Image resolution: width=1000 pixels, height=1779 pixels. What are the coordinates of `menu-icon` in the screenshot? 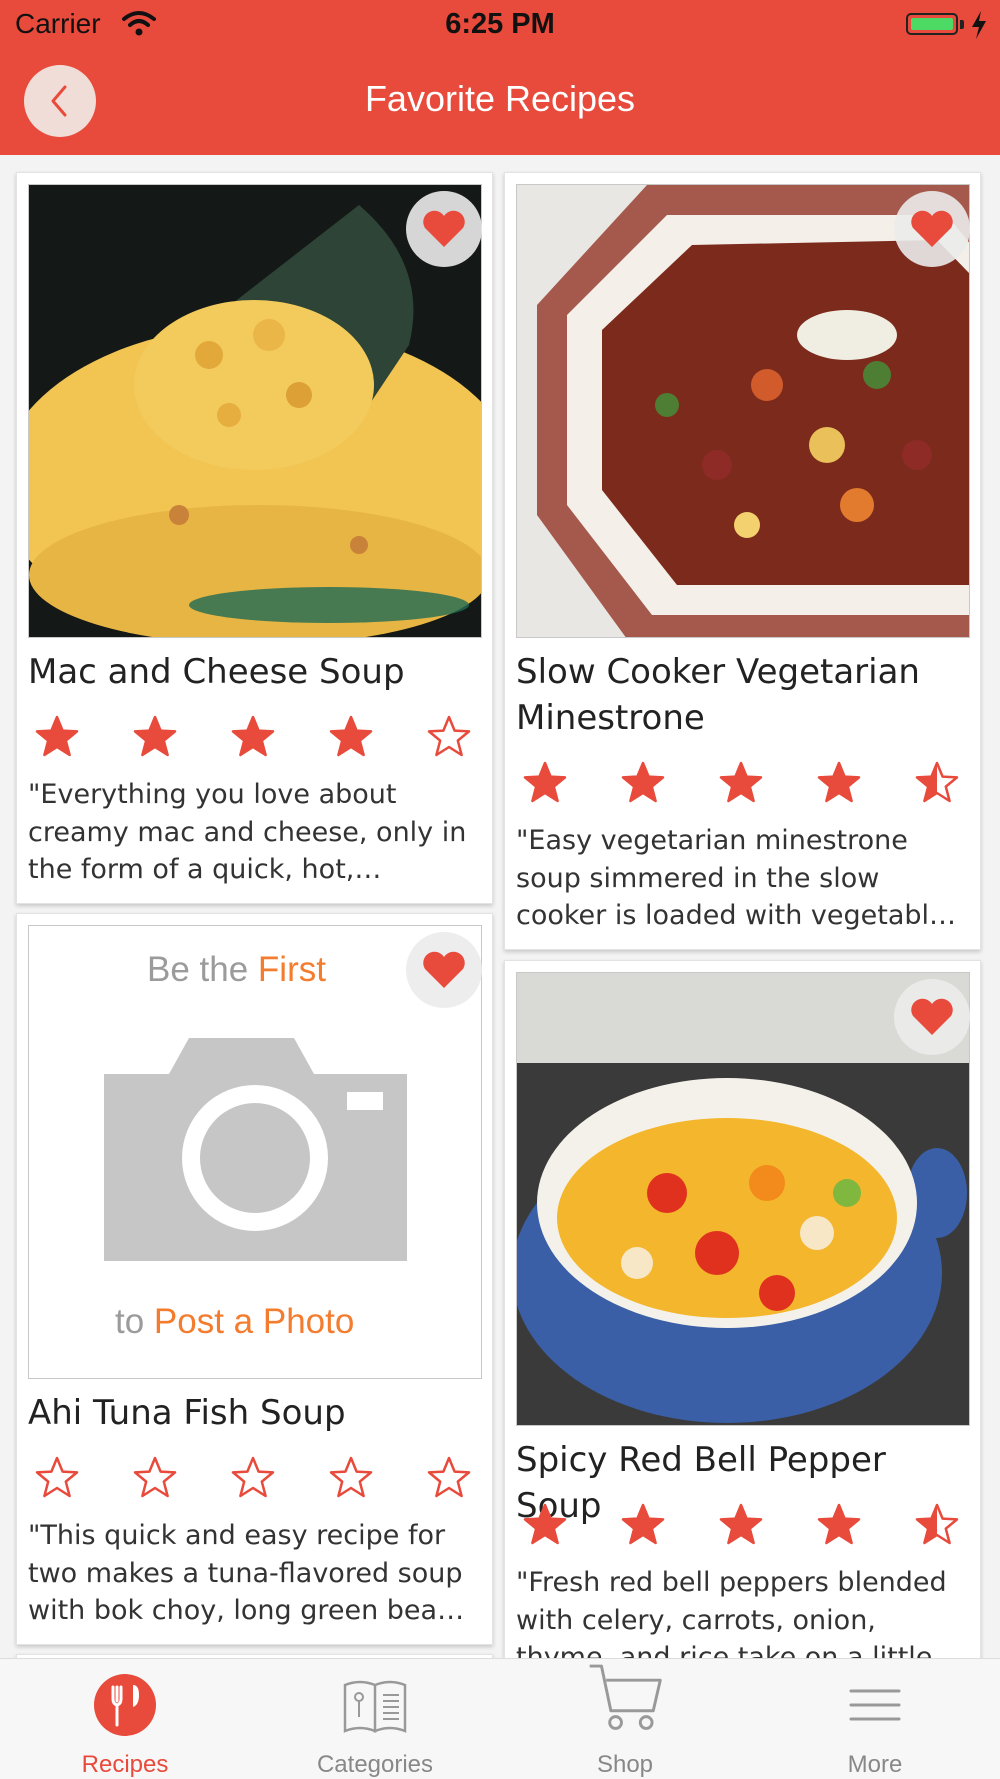 It's located at (875, 1705).